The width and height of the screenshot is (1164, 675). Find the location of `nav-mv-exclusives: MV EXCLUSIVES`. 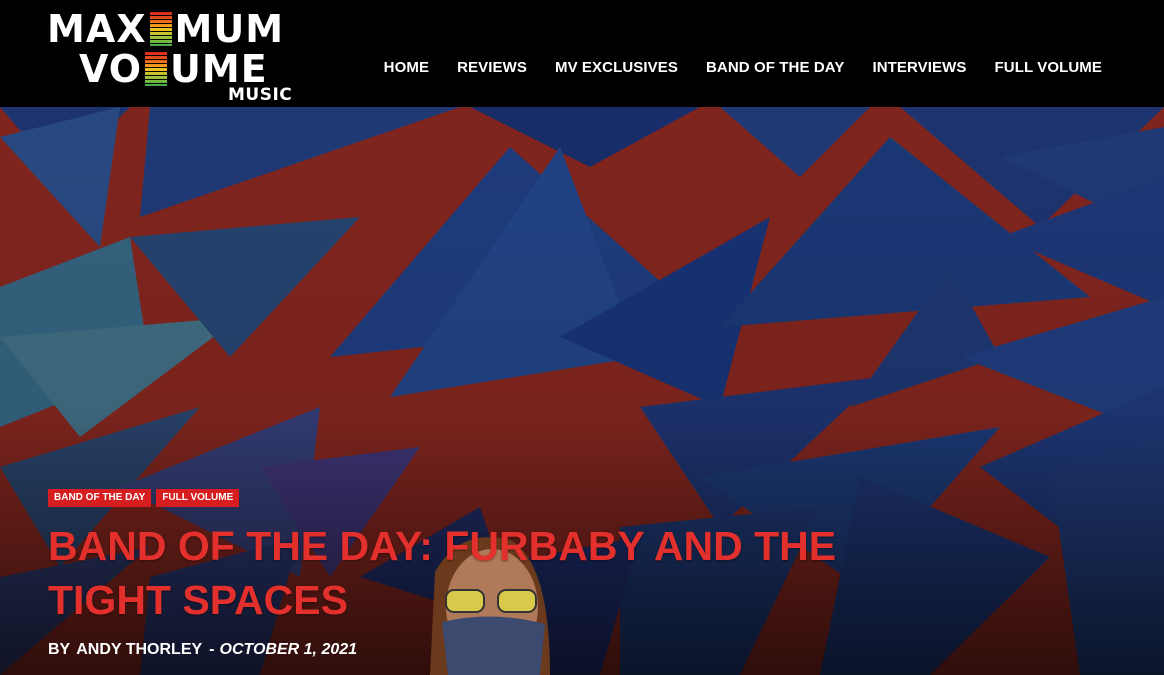

nav-mv-exclusives: MV EXCLUSIVES is located at coordinates (616, 67).